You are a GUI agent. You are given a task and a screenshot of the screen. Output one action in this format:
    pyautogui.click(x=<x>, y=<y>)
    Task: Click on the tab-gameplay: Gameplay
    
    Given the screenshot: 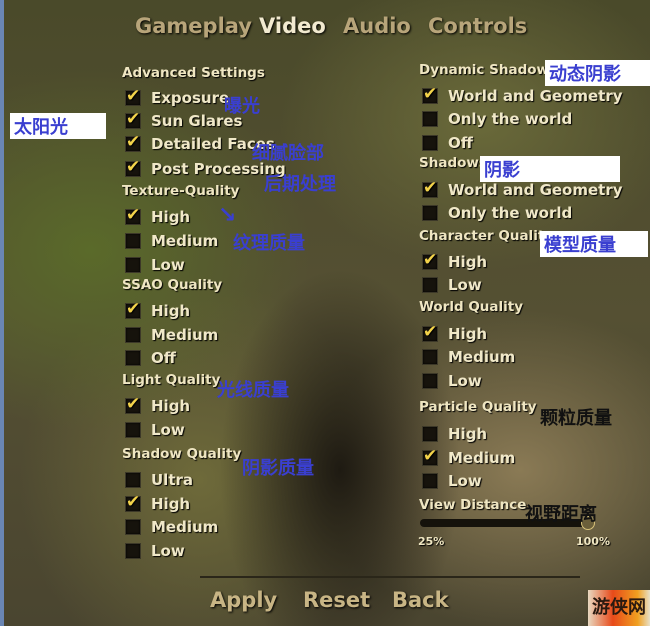 What is the action you would take?
    pyautogui.click(x=193, y=26)
    